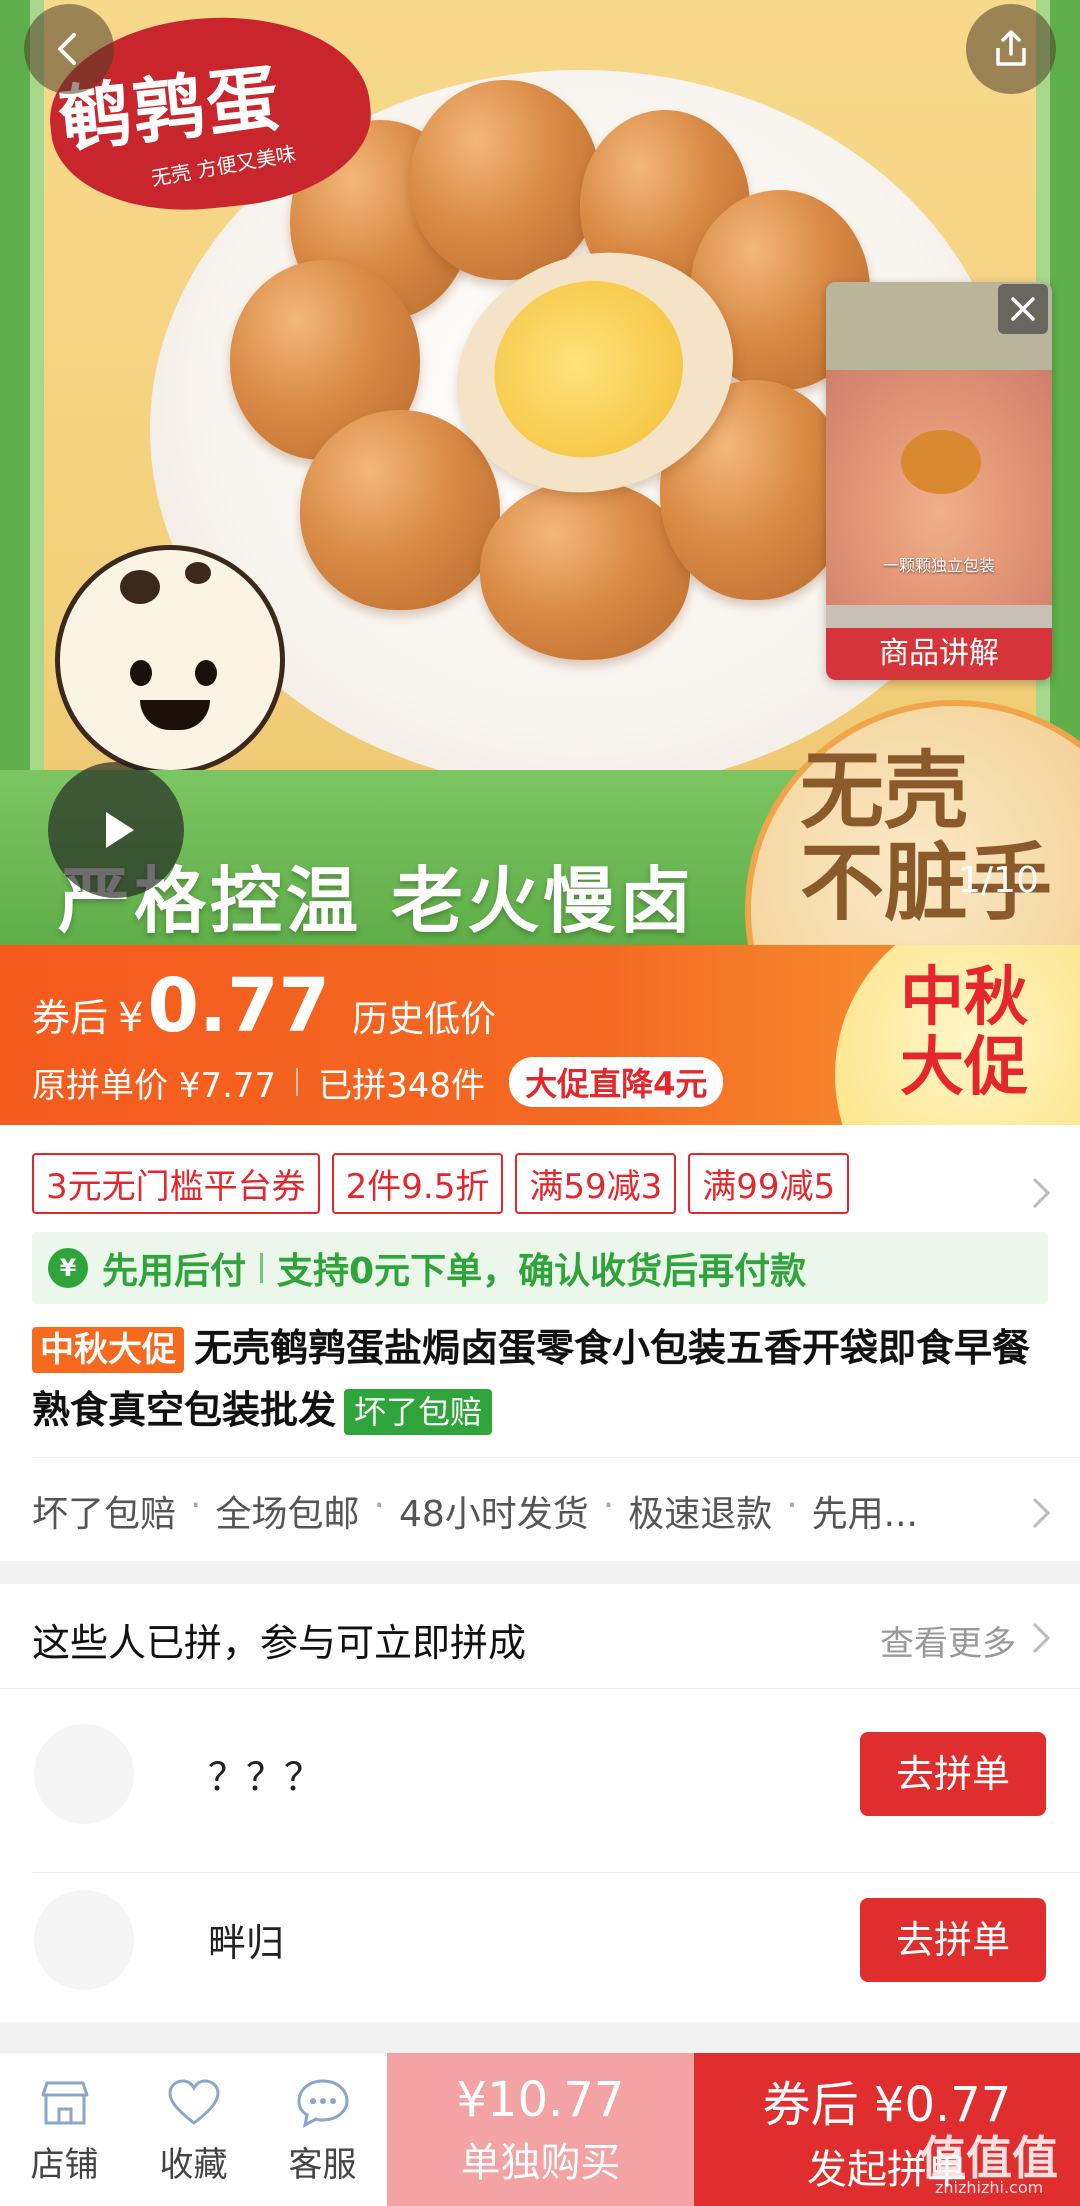  I want to click on buy-alone-button: ¥10.77 单独购买, so click(540, 2129).